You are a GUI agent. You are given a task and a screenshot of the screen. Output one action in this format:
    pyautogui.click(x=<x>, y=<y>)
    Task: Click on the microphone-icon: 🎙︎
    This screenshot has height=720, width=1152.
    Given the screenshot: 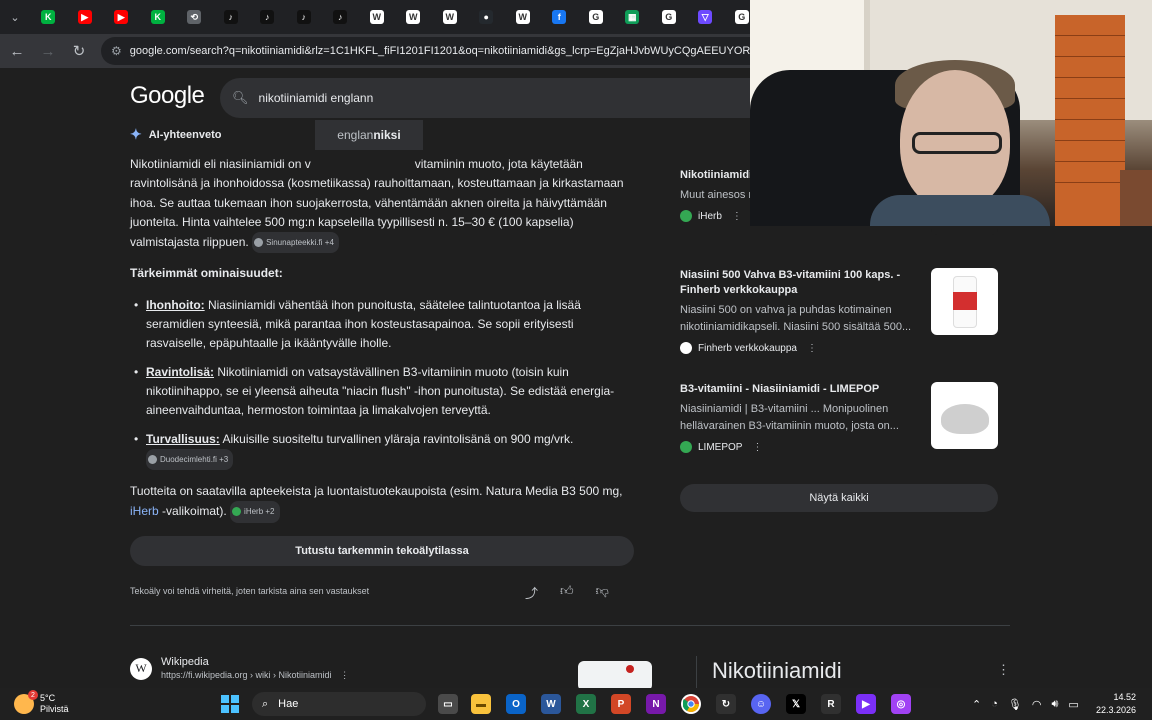 What is the action you would take?
    pyautogui.click(x=1015, y=704)
    